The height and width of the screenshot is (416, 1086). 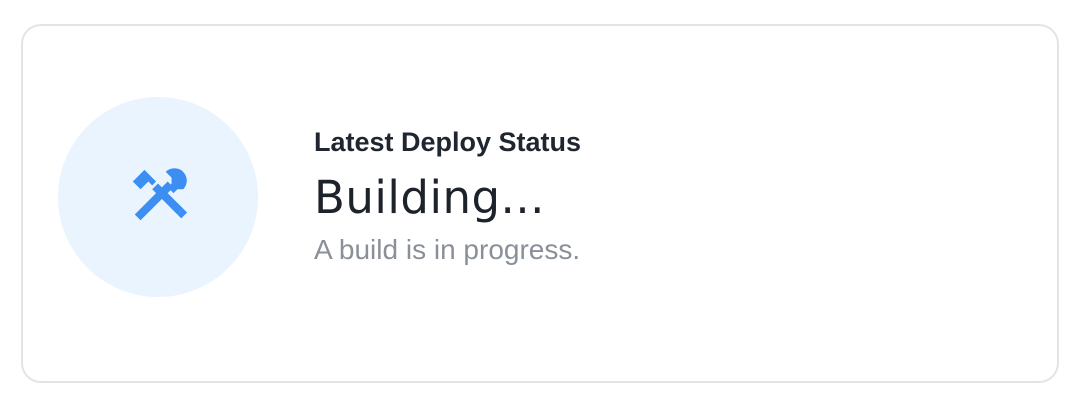 I want to click on status-description: A build is in progress., so click(x=447, y=249).